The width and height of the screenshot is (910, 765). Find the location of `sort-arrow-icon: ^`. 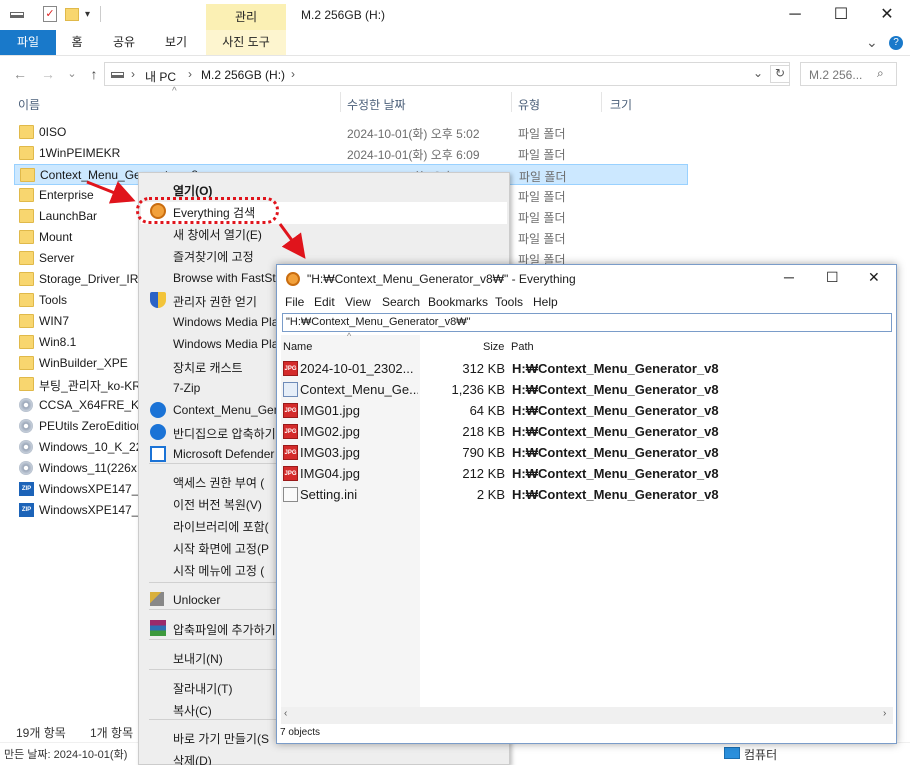

sort-arrow-icon: ^ is located at coordinates (349, 336).